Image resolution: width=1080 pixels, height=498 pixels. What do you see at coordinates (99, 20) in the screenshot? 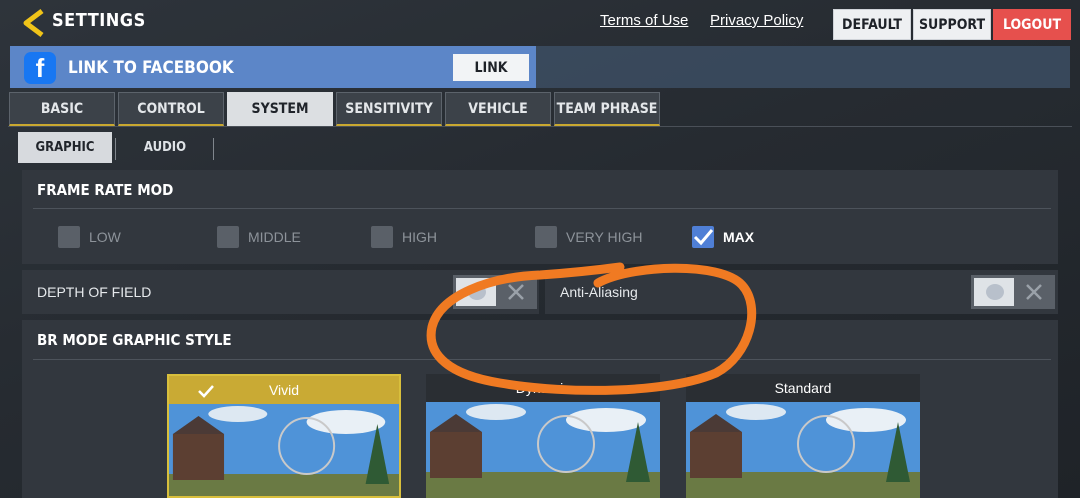
I see `page-title: SETTINGS` at bounding box center [99, 20].